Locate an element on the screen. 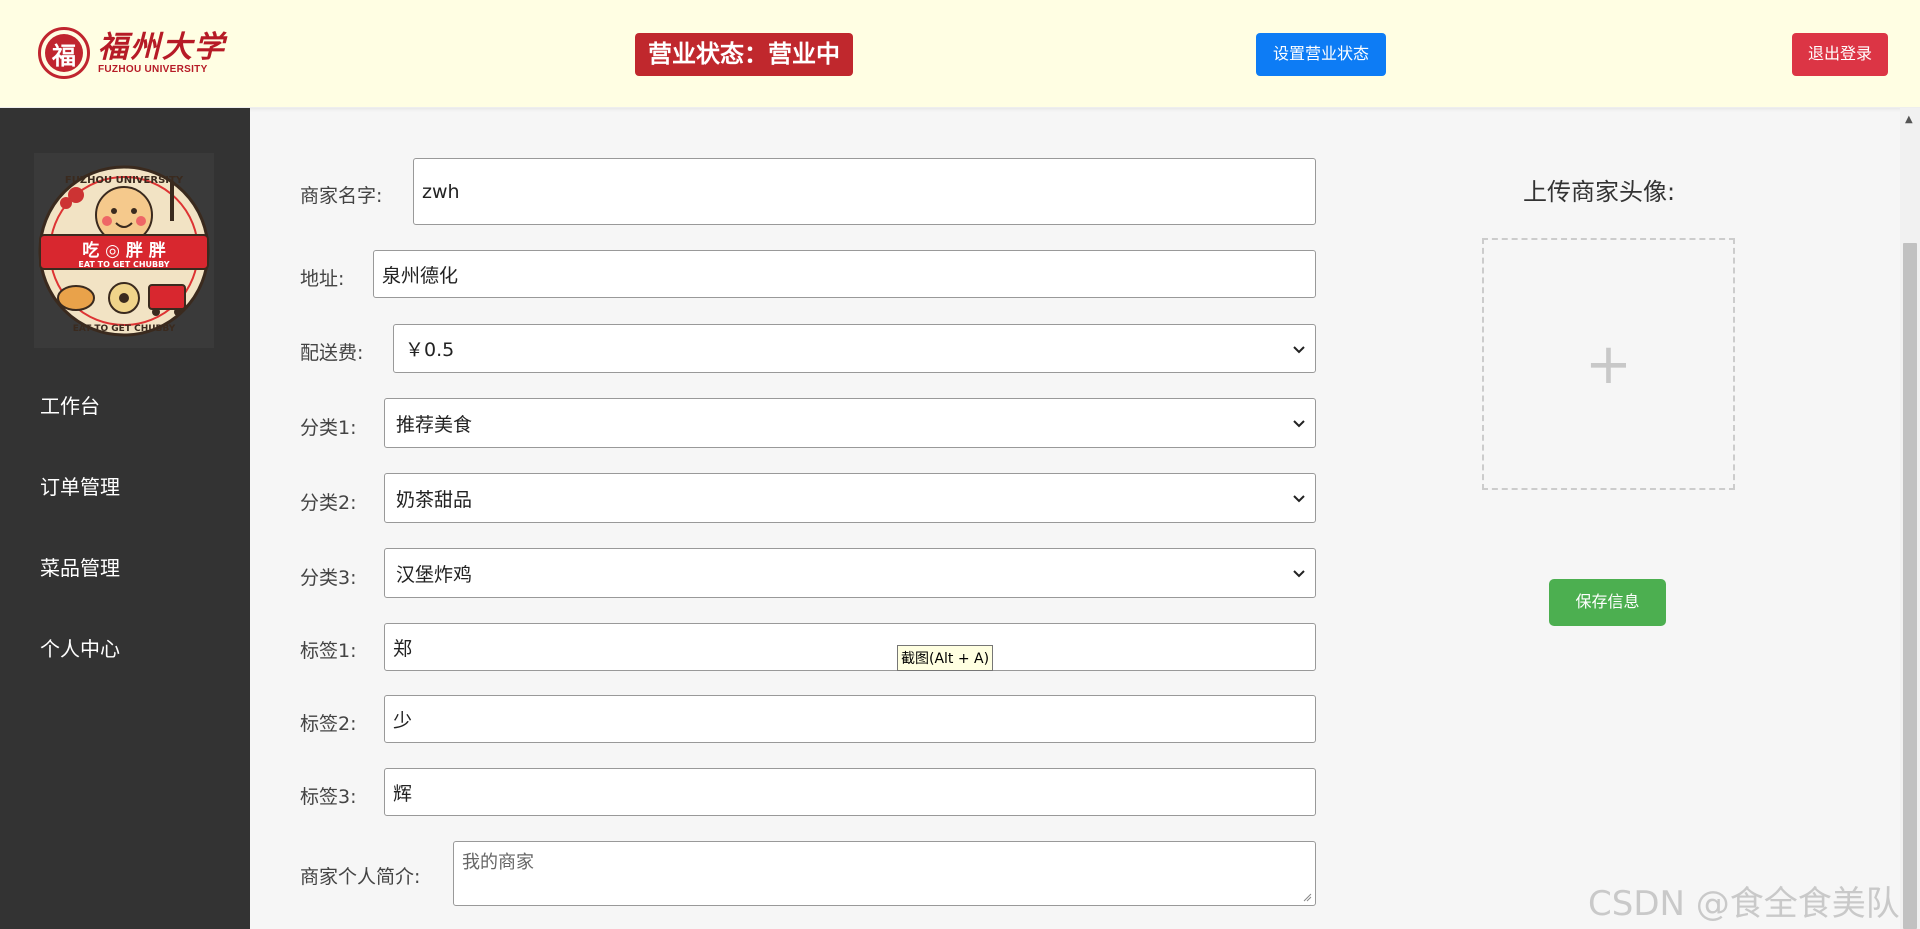 The height and width of the screenshot is (929, 1920). mascot-bottom-text: EAT TO GET CHUBBY is located at coordinates (124, 329).